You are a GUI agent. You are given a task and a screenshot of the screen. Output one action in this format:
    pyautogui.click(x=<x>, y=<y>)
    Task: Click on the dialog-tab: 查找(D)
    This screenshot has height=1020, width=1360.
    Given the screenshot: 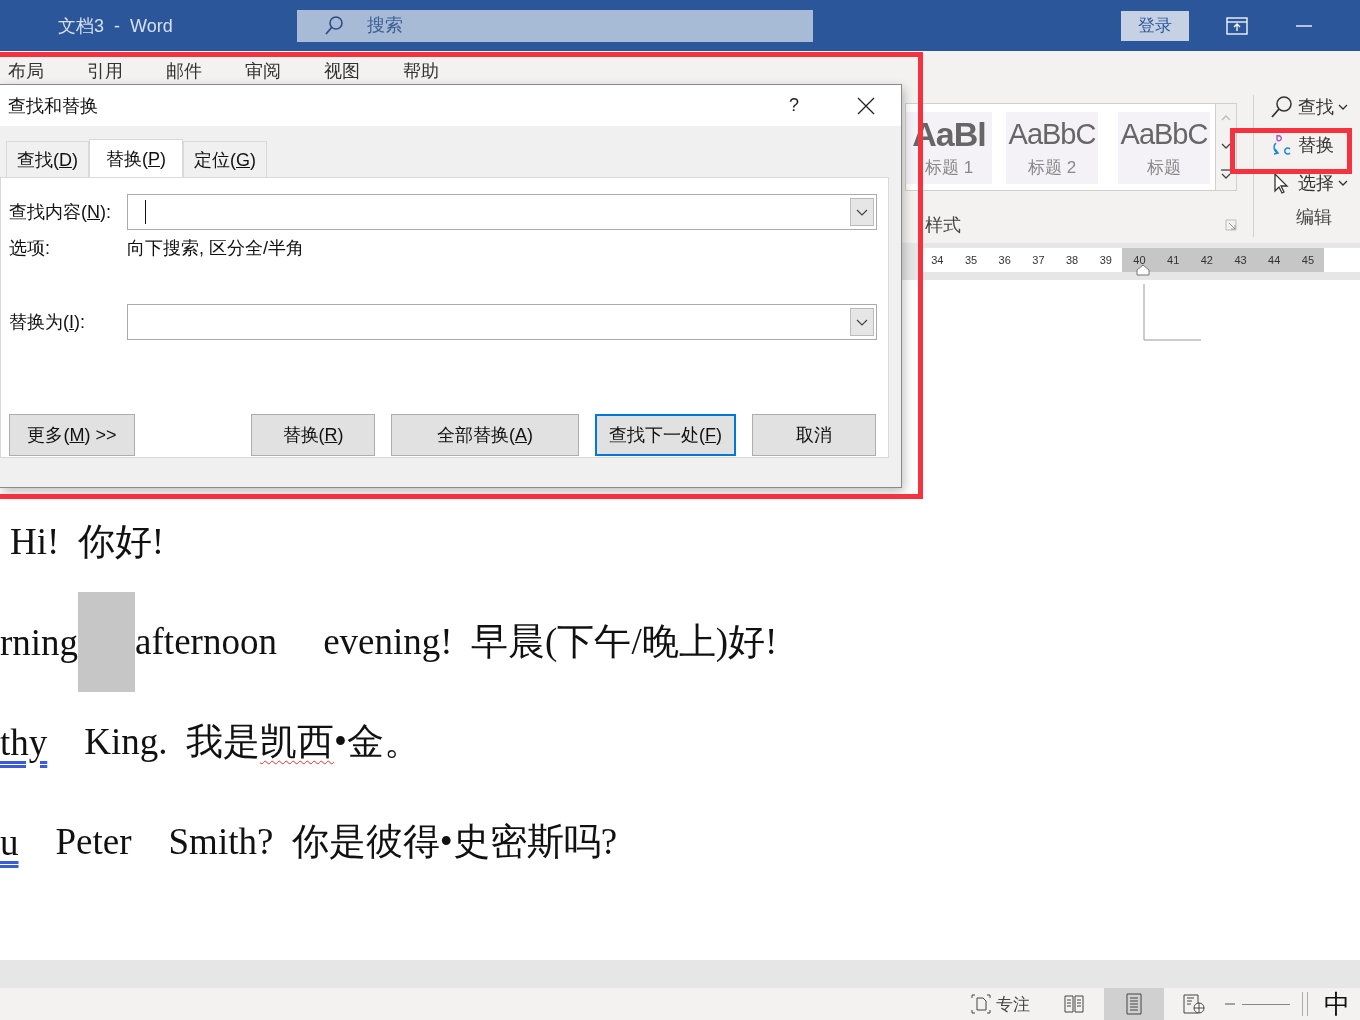 What is the action you would take?
    pyautogui.click(x=47, y=159)
    